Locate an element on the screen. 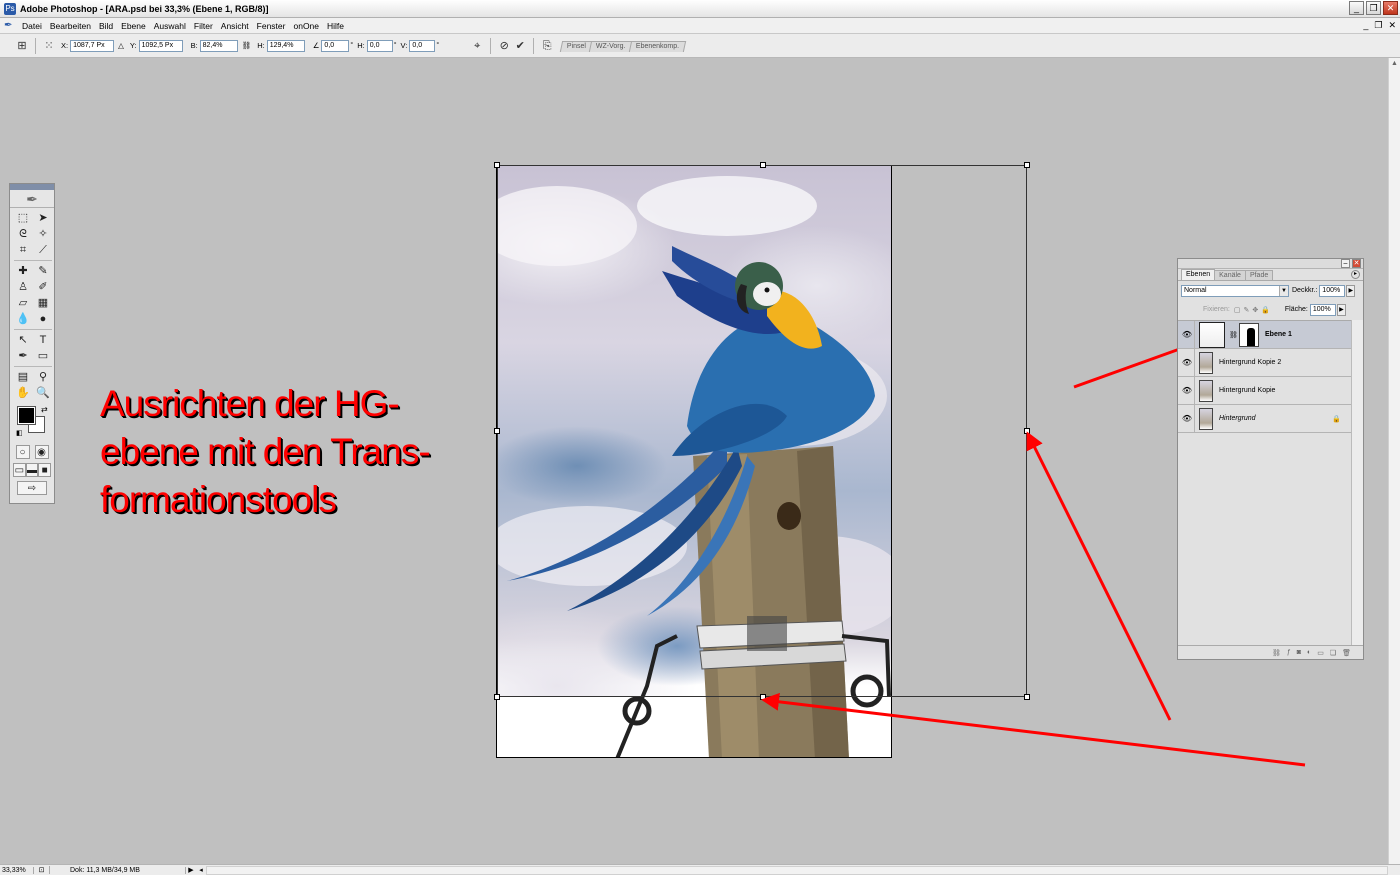  handle-top-left is located at coordinates (497, 165).